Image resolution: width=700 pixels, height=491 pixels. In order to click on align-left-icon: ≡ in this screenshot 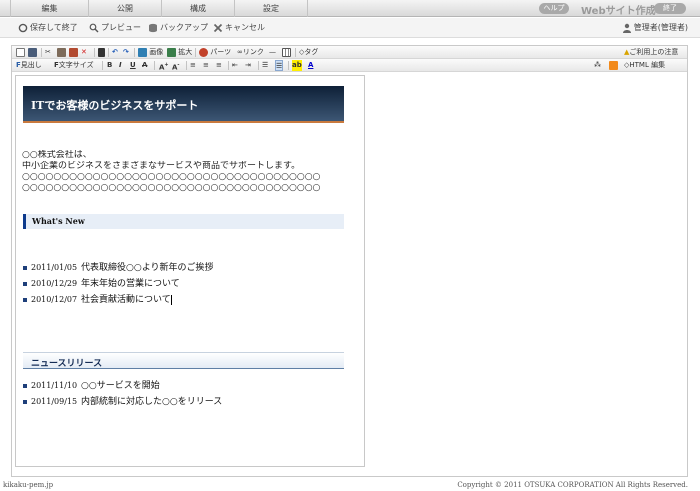, I will do `click(193, 65)`.